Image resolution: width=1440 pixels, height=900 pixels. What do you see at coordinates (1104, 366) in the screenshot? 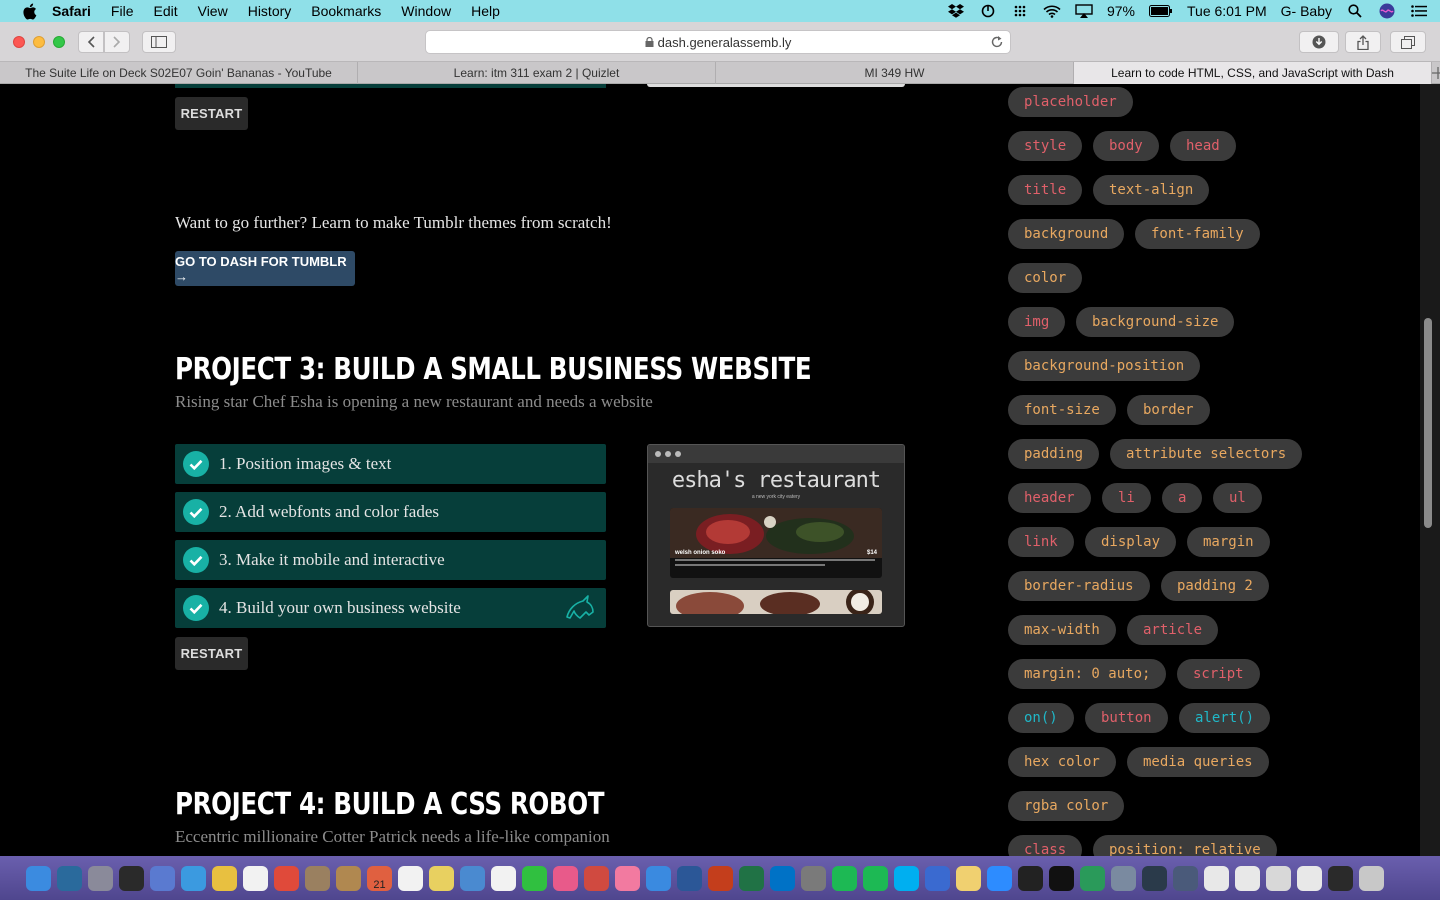
I see `concept-chip-background-position: background-position` at bounding box center [1104, 366].